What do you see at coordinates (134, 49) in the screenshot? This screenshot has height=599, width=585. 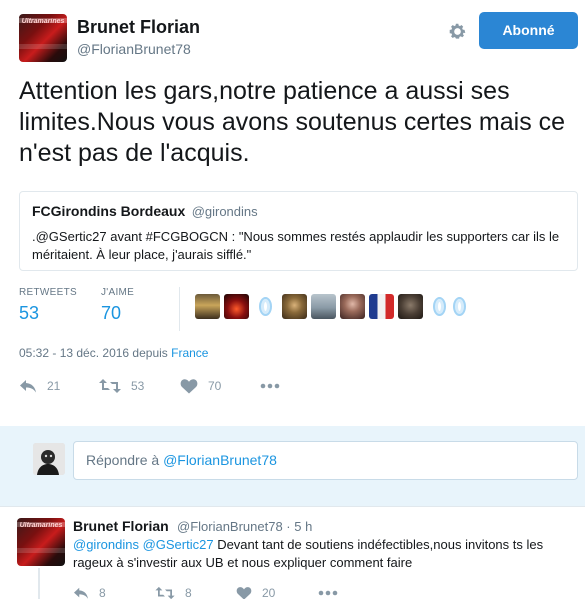 I see `author-handle: @FlorianBrunet78` at bounding box center [134, 49].